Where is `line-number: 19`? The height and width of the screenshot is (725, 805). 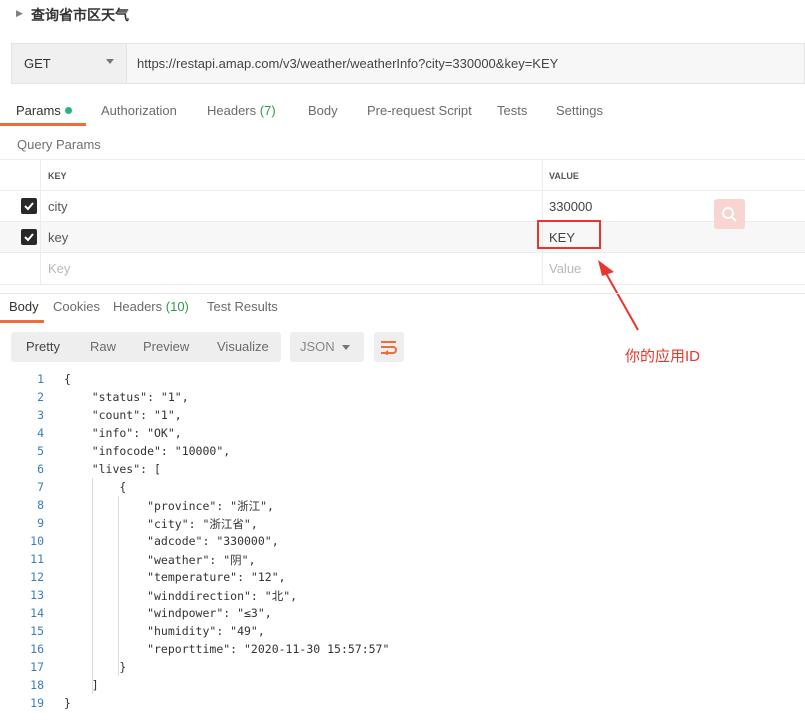 line-number: 19 is located at coordinates (37, 703).